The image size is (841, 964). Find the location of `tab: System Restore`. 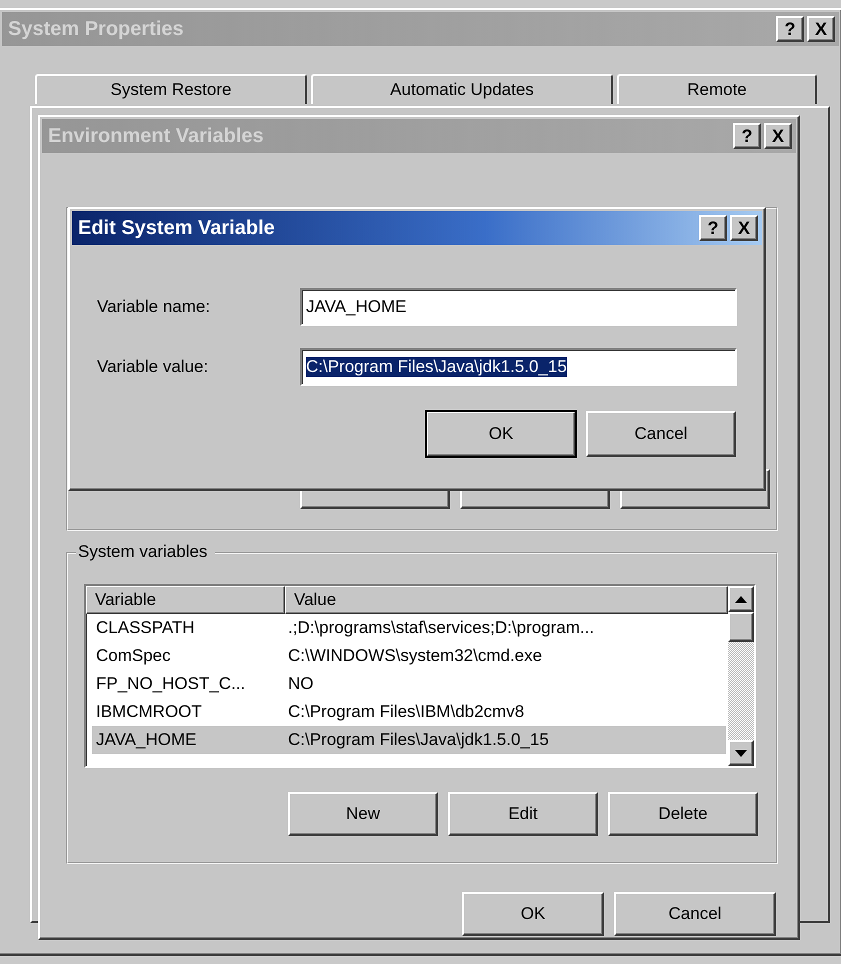

tab: System Restore is located at coordinates (171, 89).